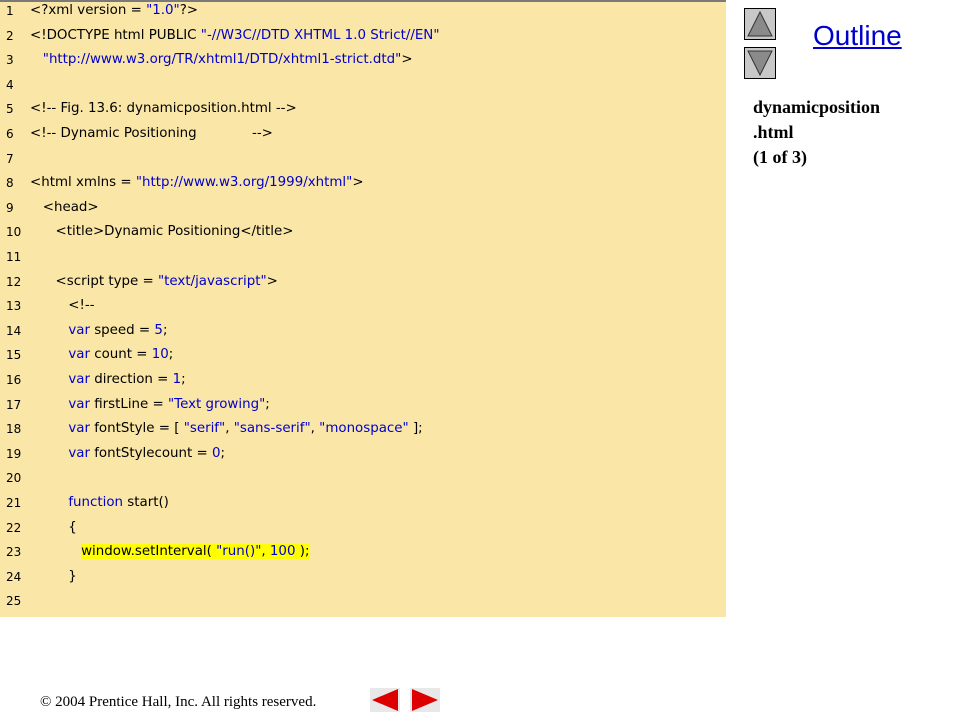 The image size is (960, 720). I want to click on line-number: 14, so click(14, 330).